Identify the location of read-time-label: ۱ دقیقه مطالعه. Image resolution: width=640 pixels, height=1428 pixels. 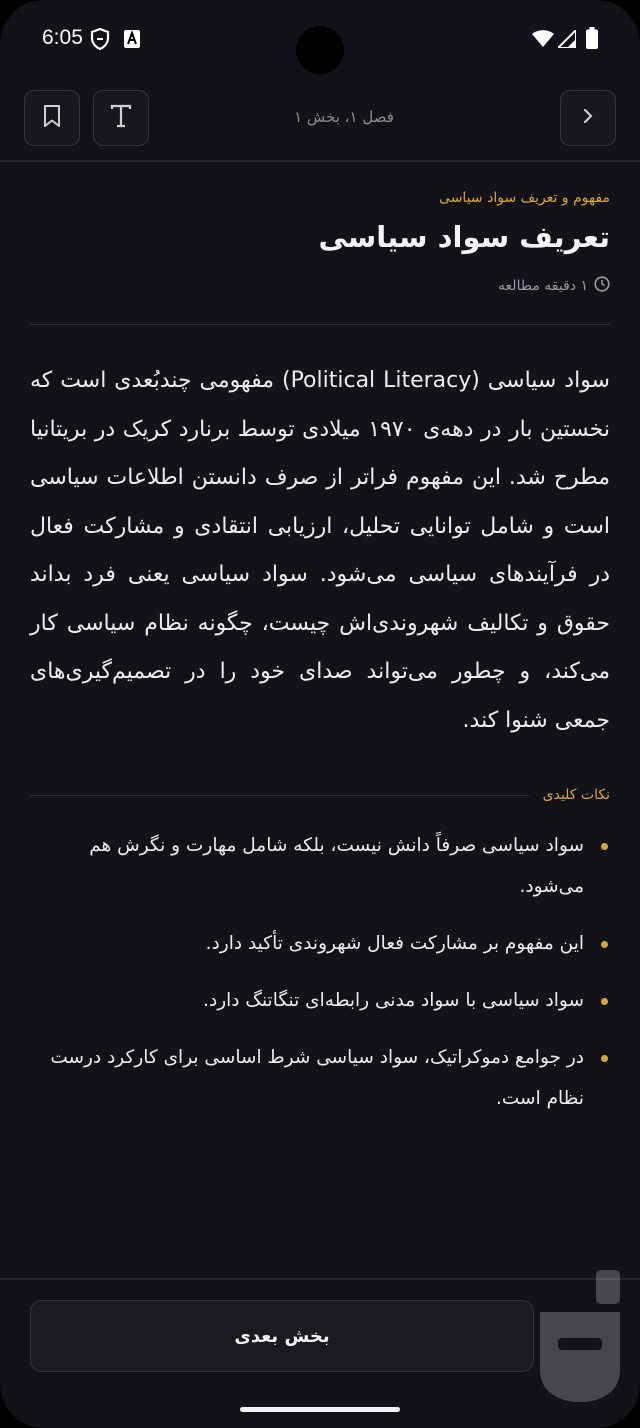
(543, 286).